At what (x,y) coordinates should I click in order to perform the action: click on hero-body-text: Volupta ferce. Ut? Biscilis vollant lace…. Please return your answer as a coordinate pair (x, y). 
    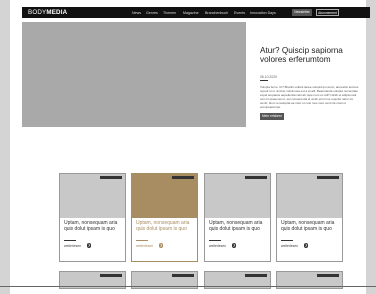
    Looking at the image, I should click on (309, 97).